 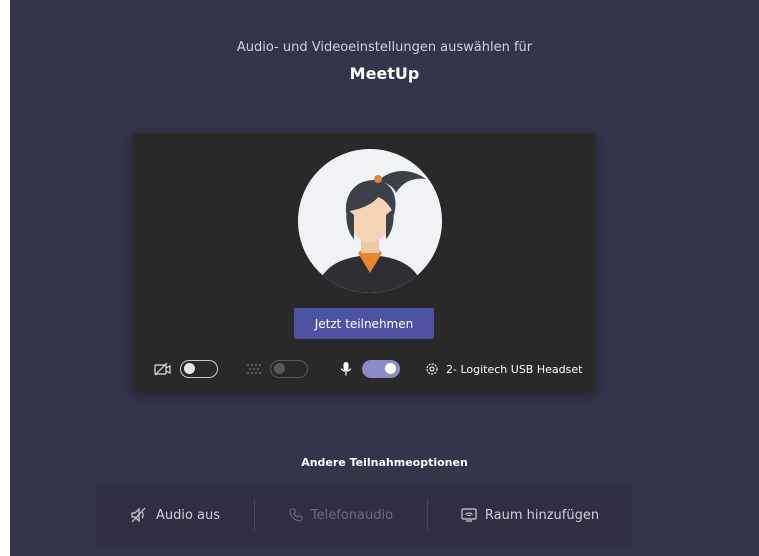 I want to click on phone-audio-label: Telefonaudio, so click(x=352, y=515).